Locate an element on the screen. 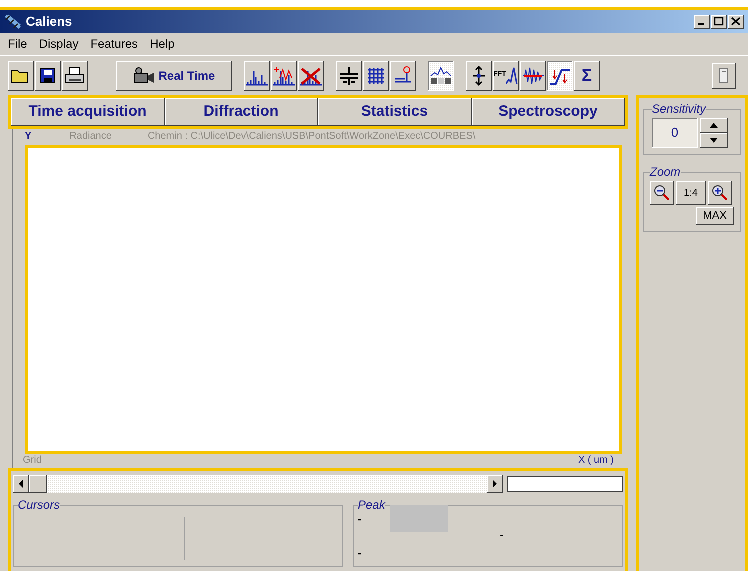 This screenshot has height=571, width=748. zoom-in-button is located at coordinates (720, 193).